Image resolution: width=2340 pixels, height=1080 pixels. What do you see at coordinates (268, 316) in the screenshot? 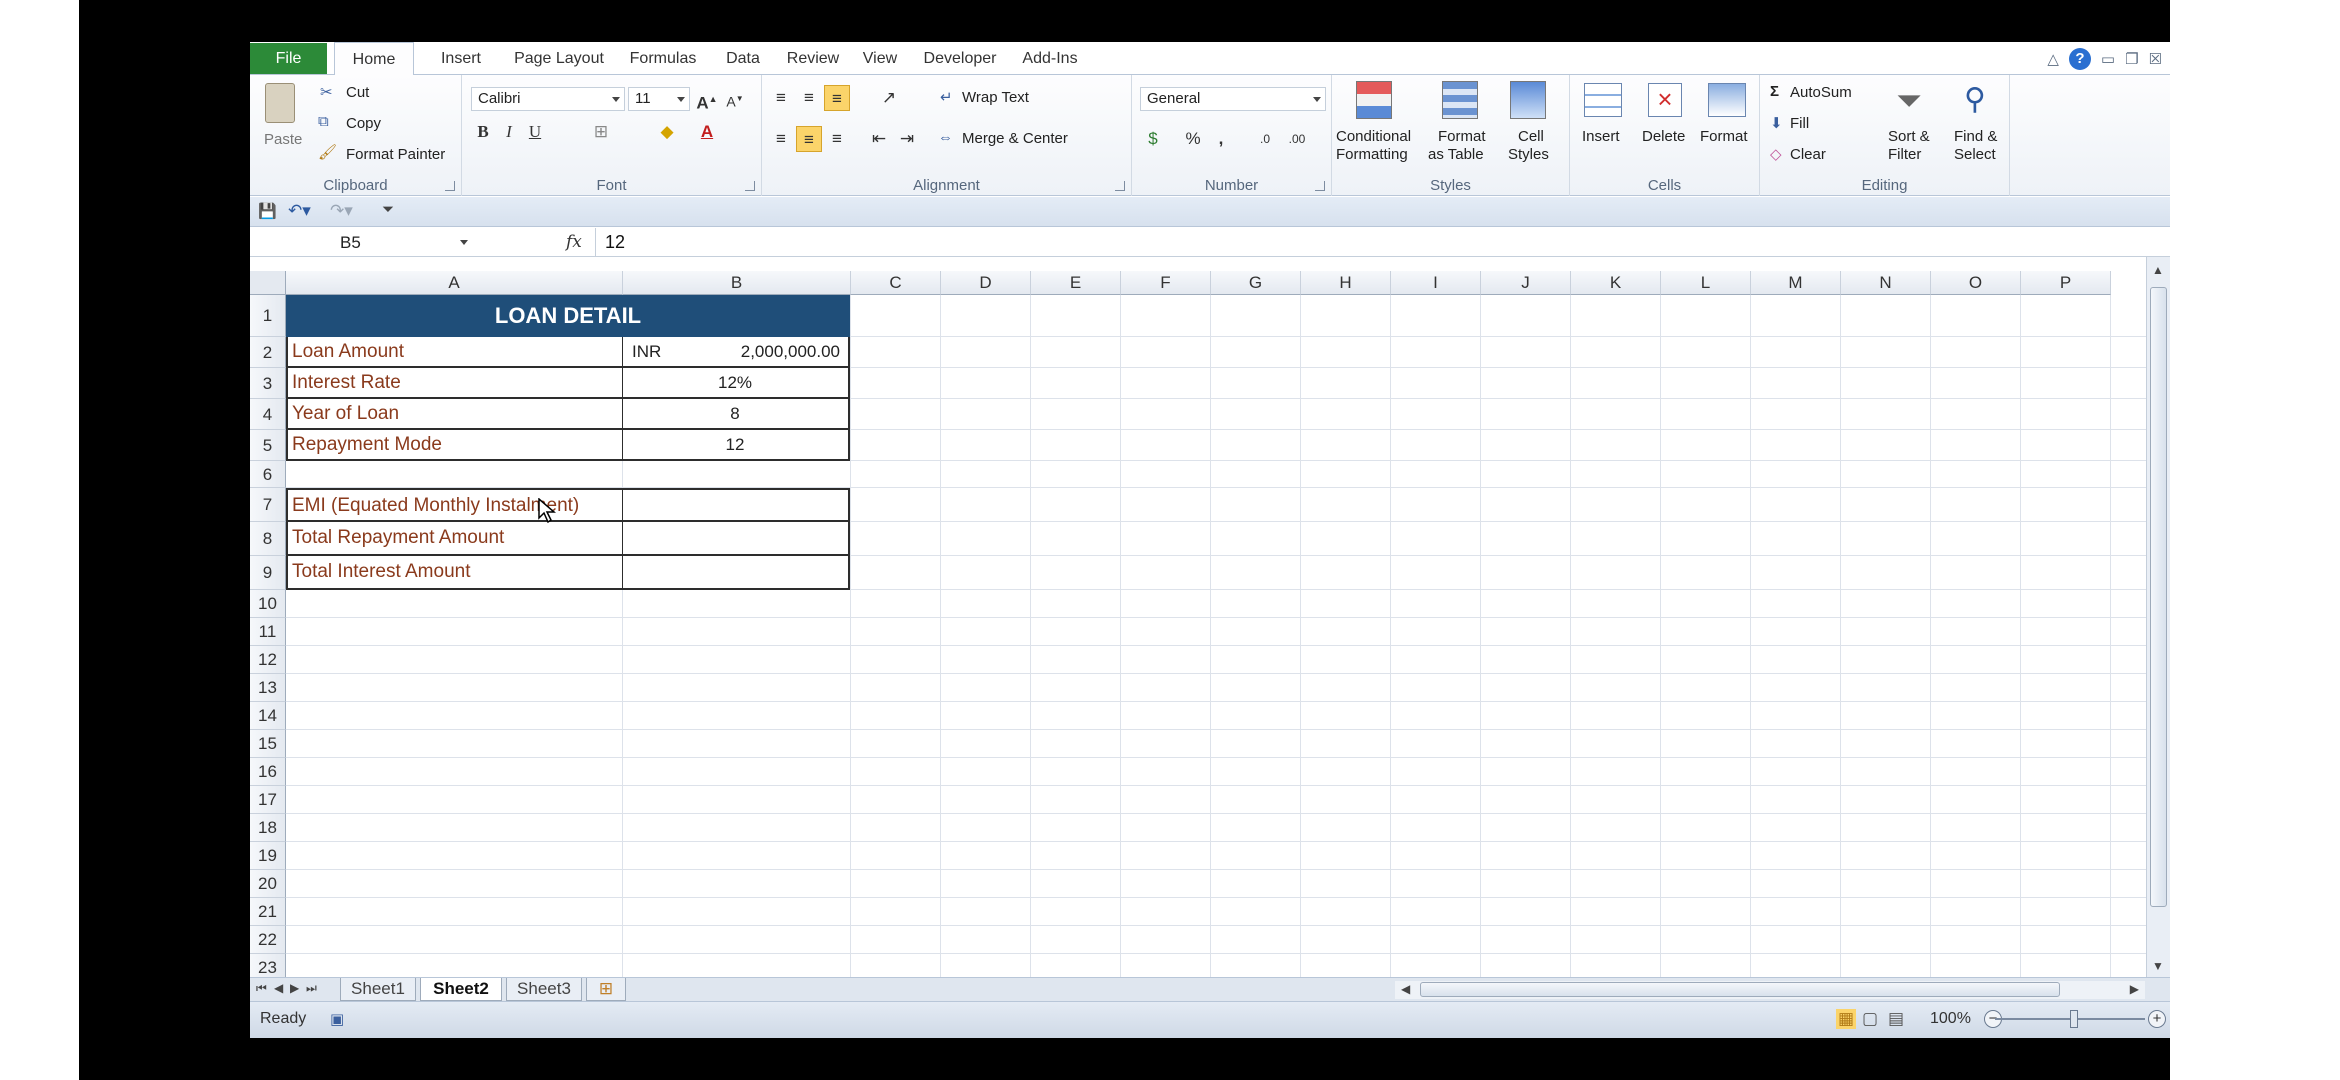
I see `row-header: 1` at bounding box center [268, 316].